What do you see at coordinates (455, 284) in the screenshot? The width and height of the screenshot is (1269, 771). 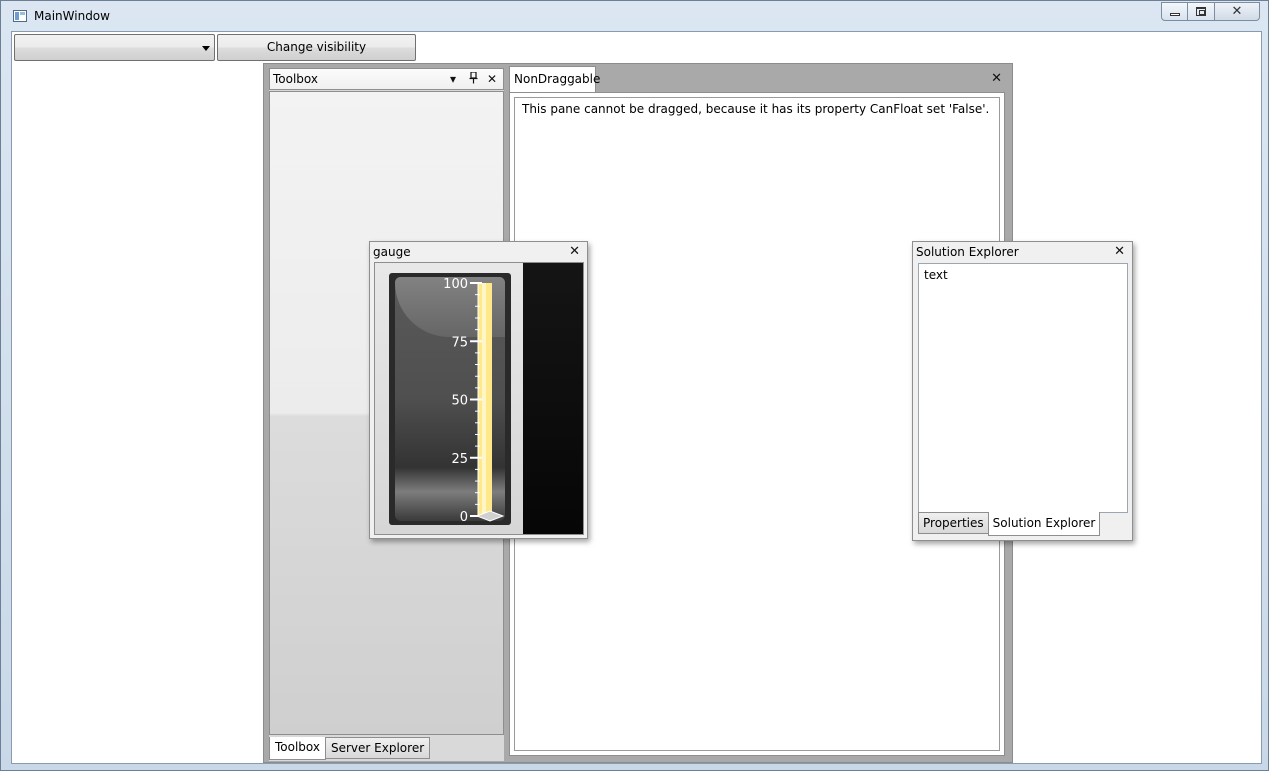 I see `gauge-tick-label: 100` at bounding box center [455, 284].